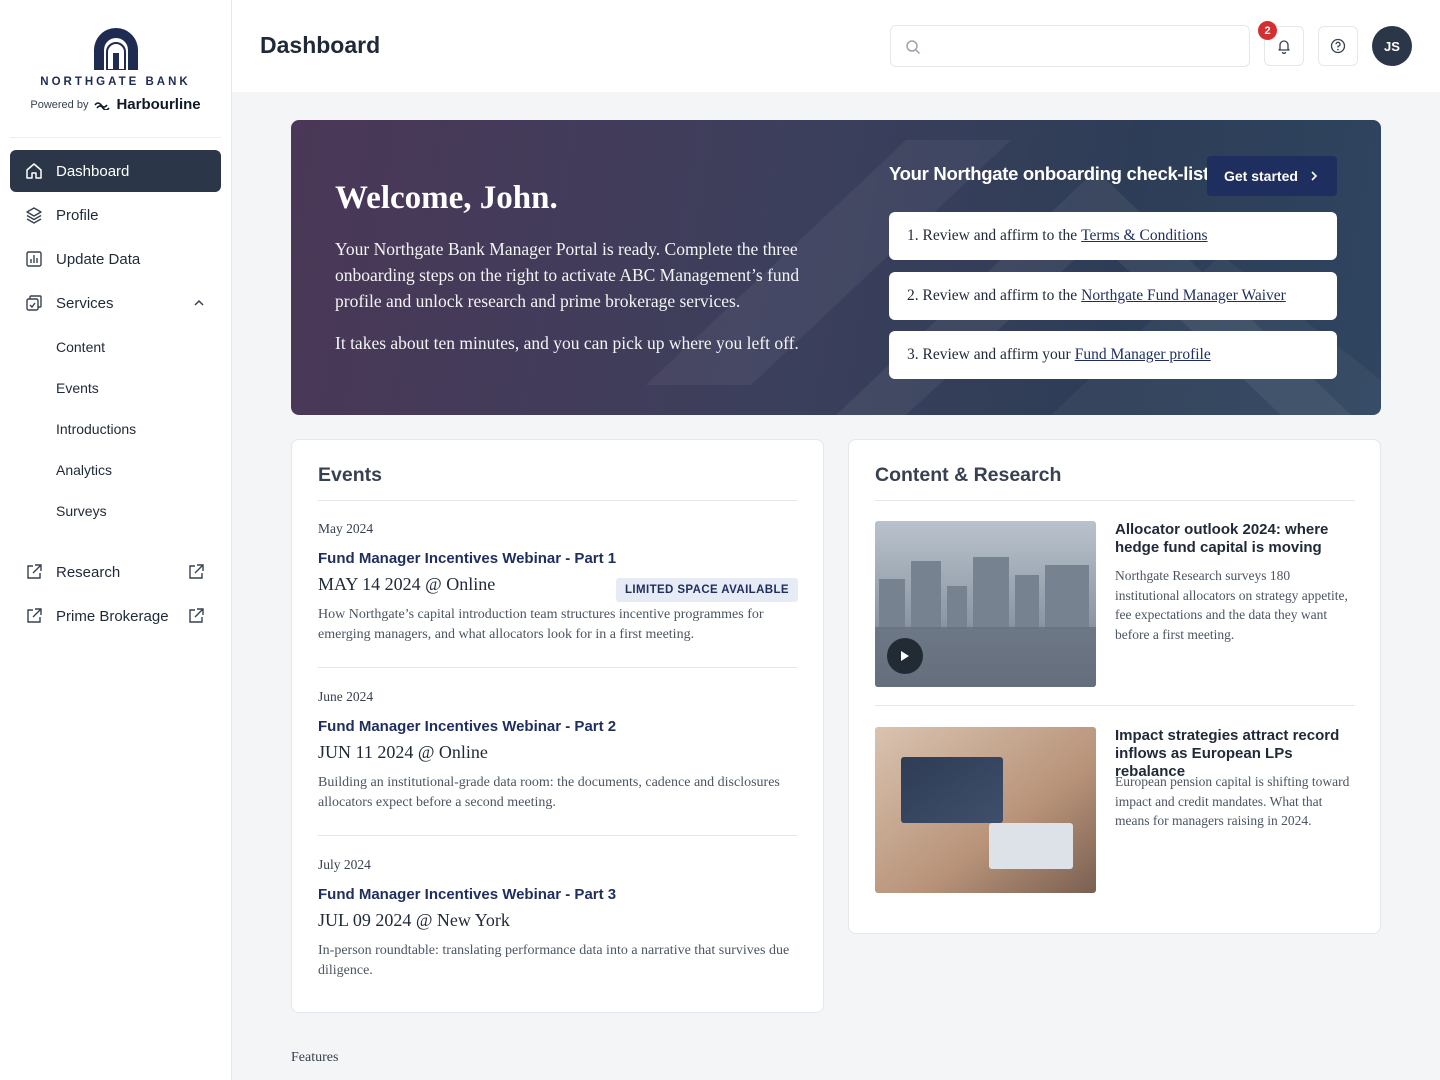 The image size is (1440, 1080). Describe the element at coordinates (346, 528) in the screenshot. I see `event-month: May 2024` at that location.